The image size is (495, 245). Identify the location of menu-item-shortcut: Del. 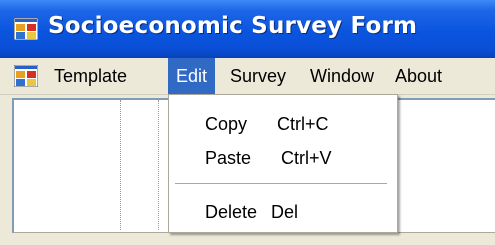
(285, 212).